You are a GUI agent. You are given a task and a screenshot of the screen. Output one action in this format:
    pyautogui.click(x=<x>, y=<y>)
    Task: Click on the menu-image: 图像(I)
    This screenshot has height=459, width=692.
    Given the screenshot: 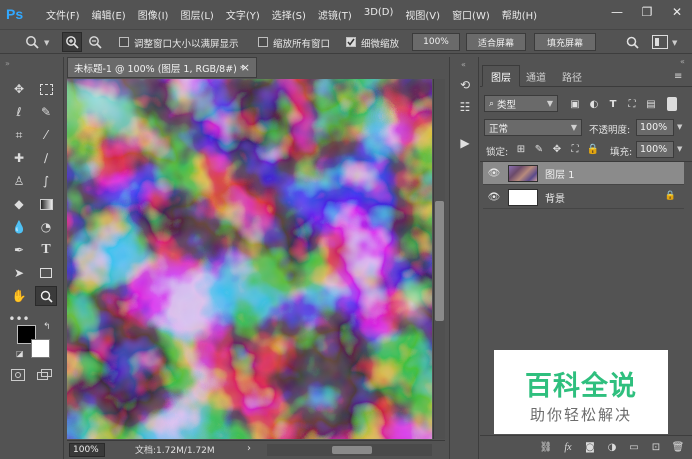 What is the action you would take?
    pyautogui.click(x=153, y=14)
    